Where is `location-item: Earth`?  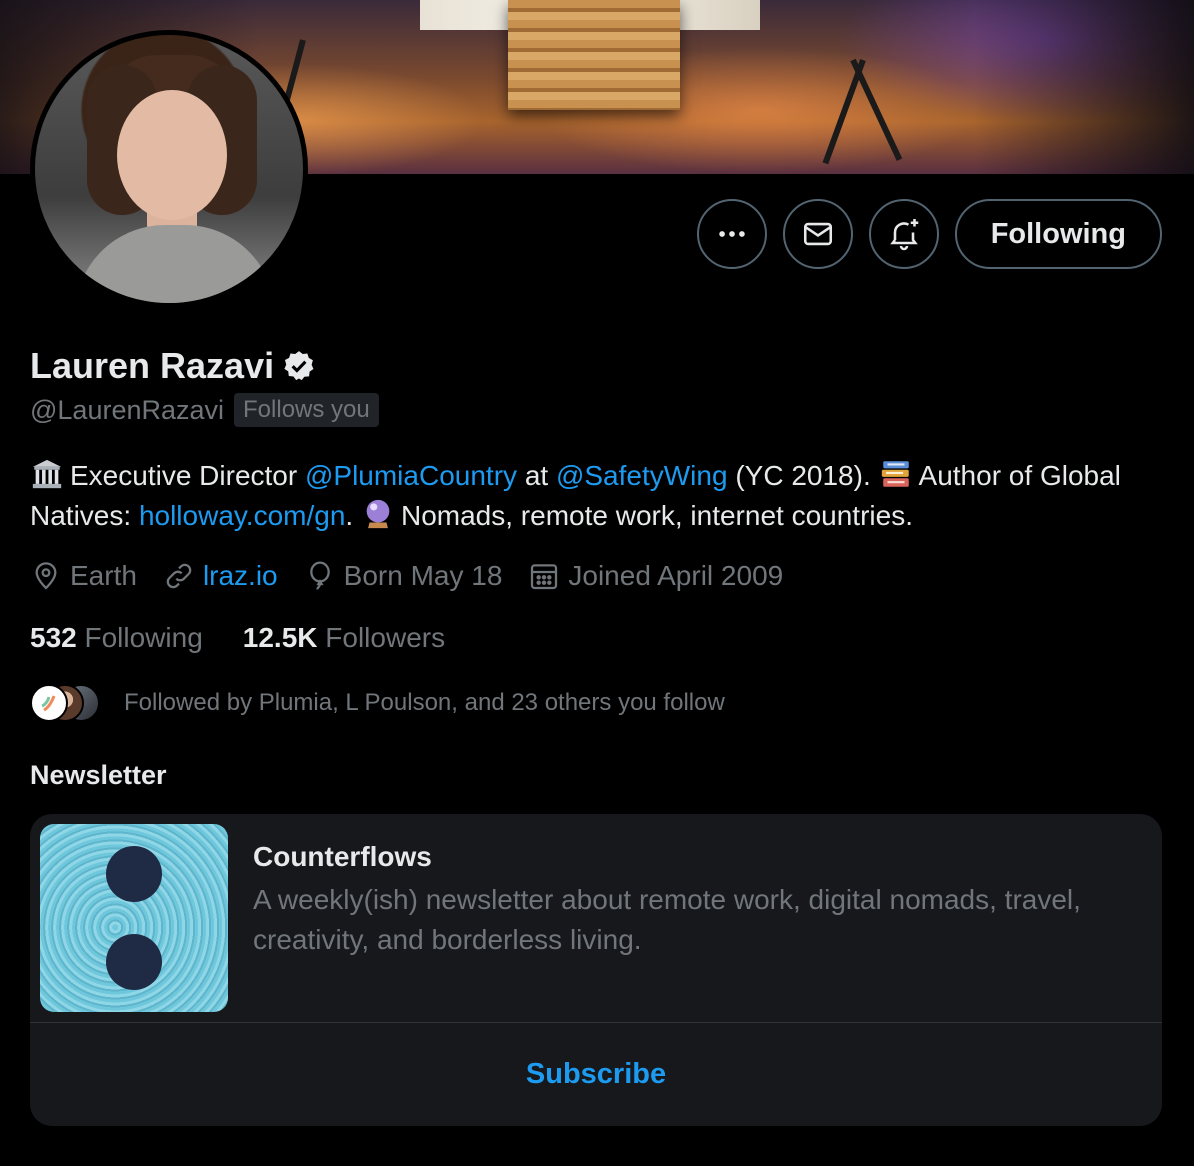 location-item: Earth is located at coordinates (83, 576).